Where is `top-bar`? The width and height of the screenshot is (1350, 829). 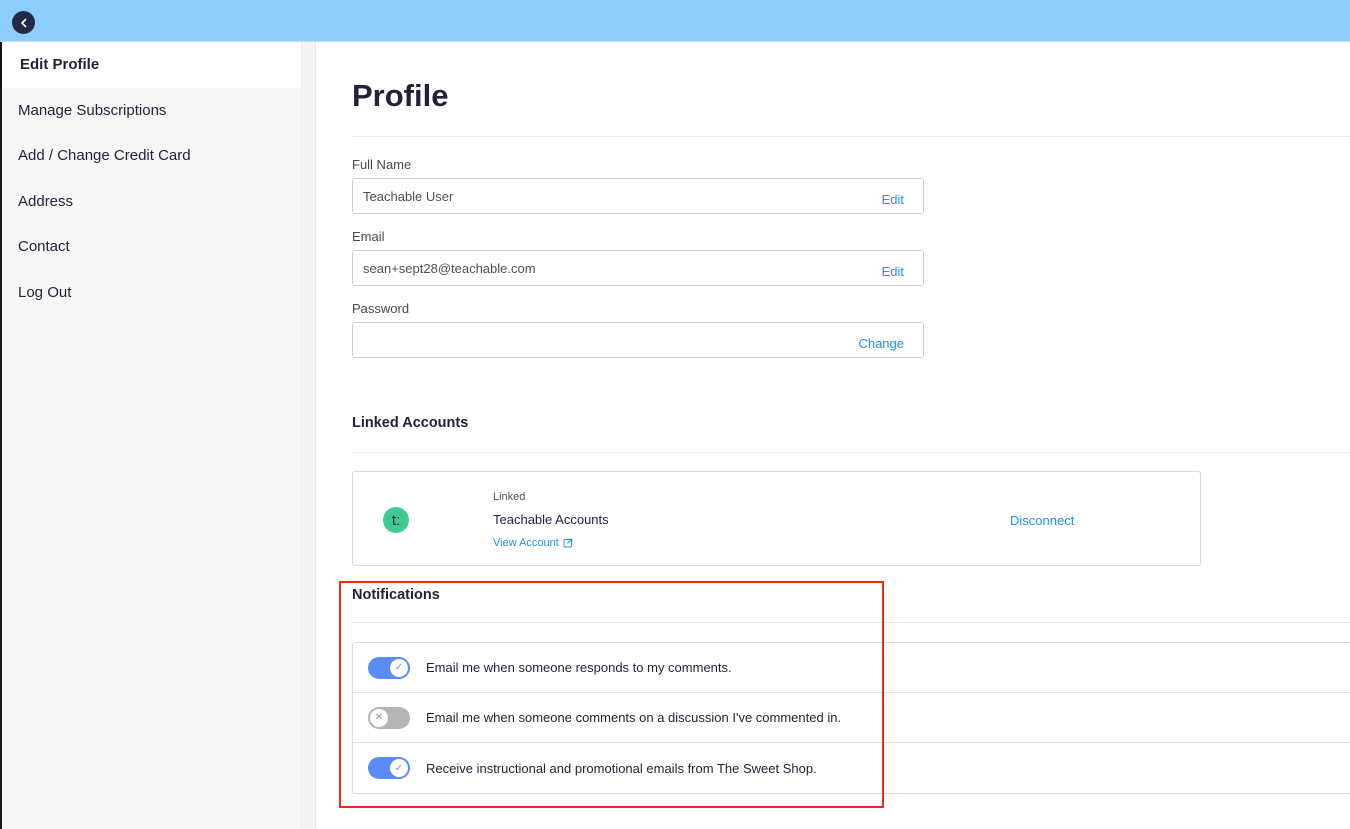 top-bar is located at coordinates (675, 21).